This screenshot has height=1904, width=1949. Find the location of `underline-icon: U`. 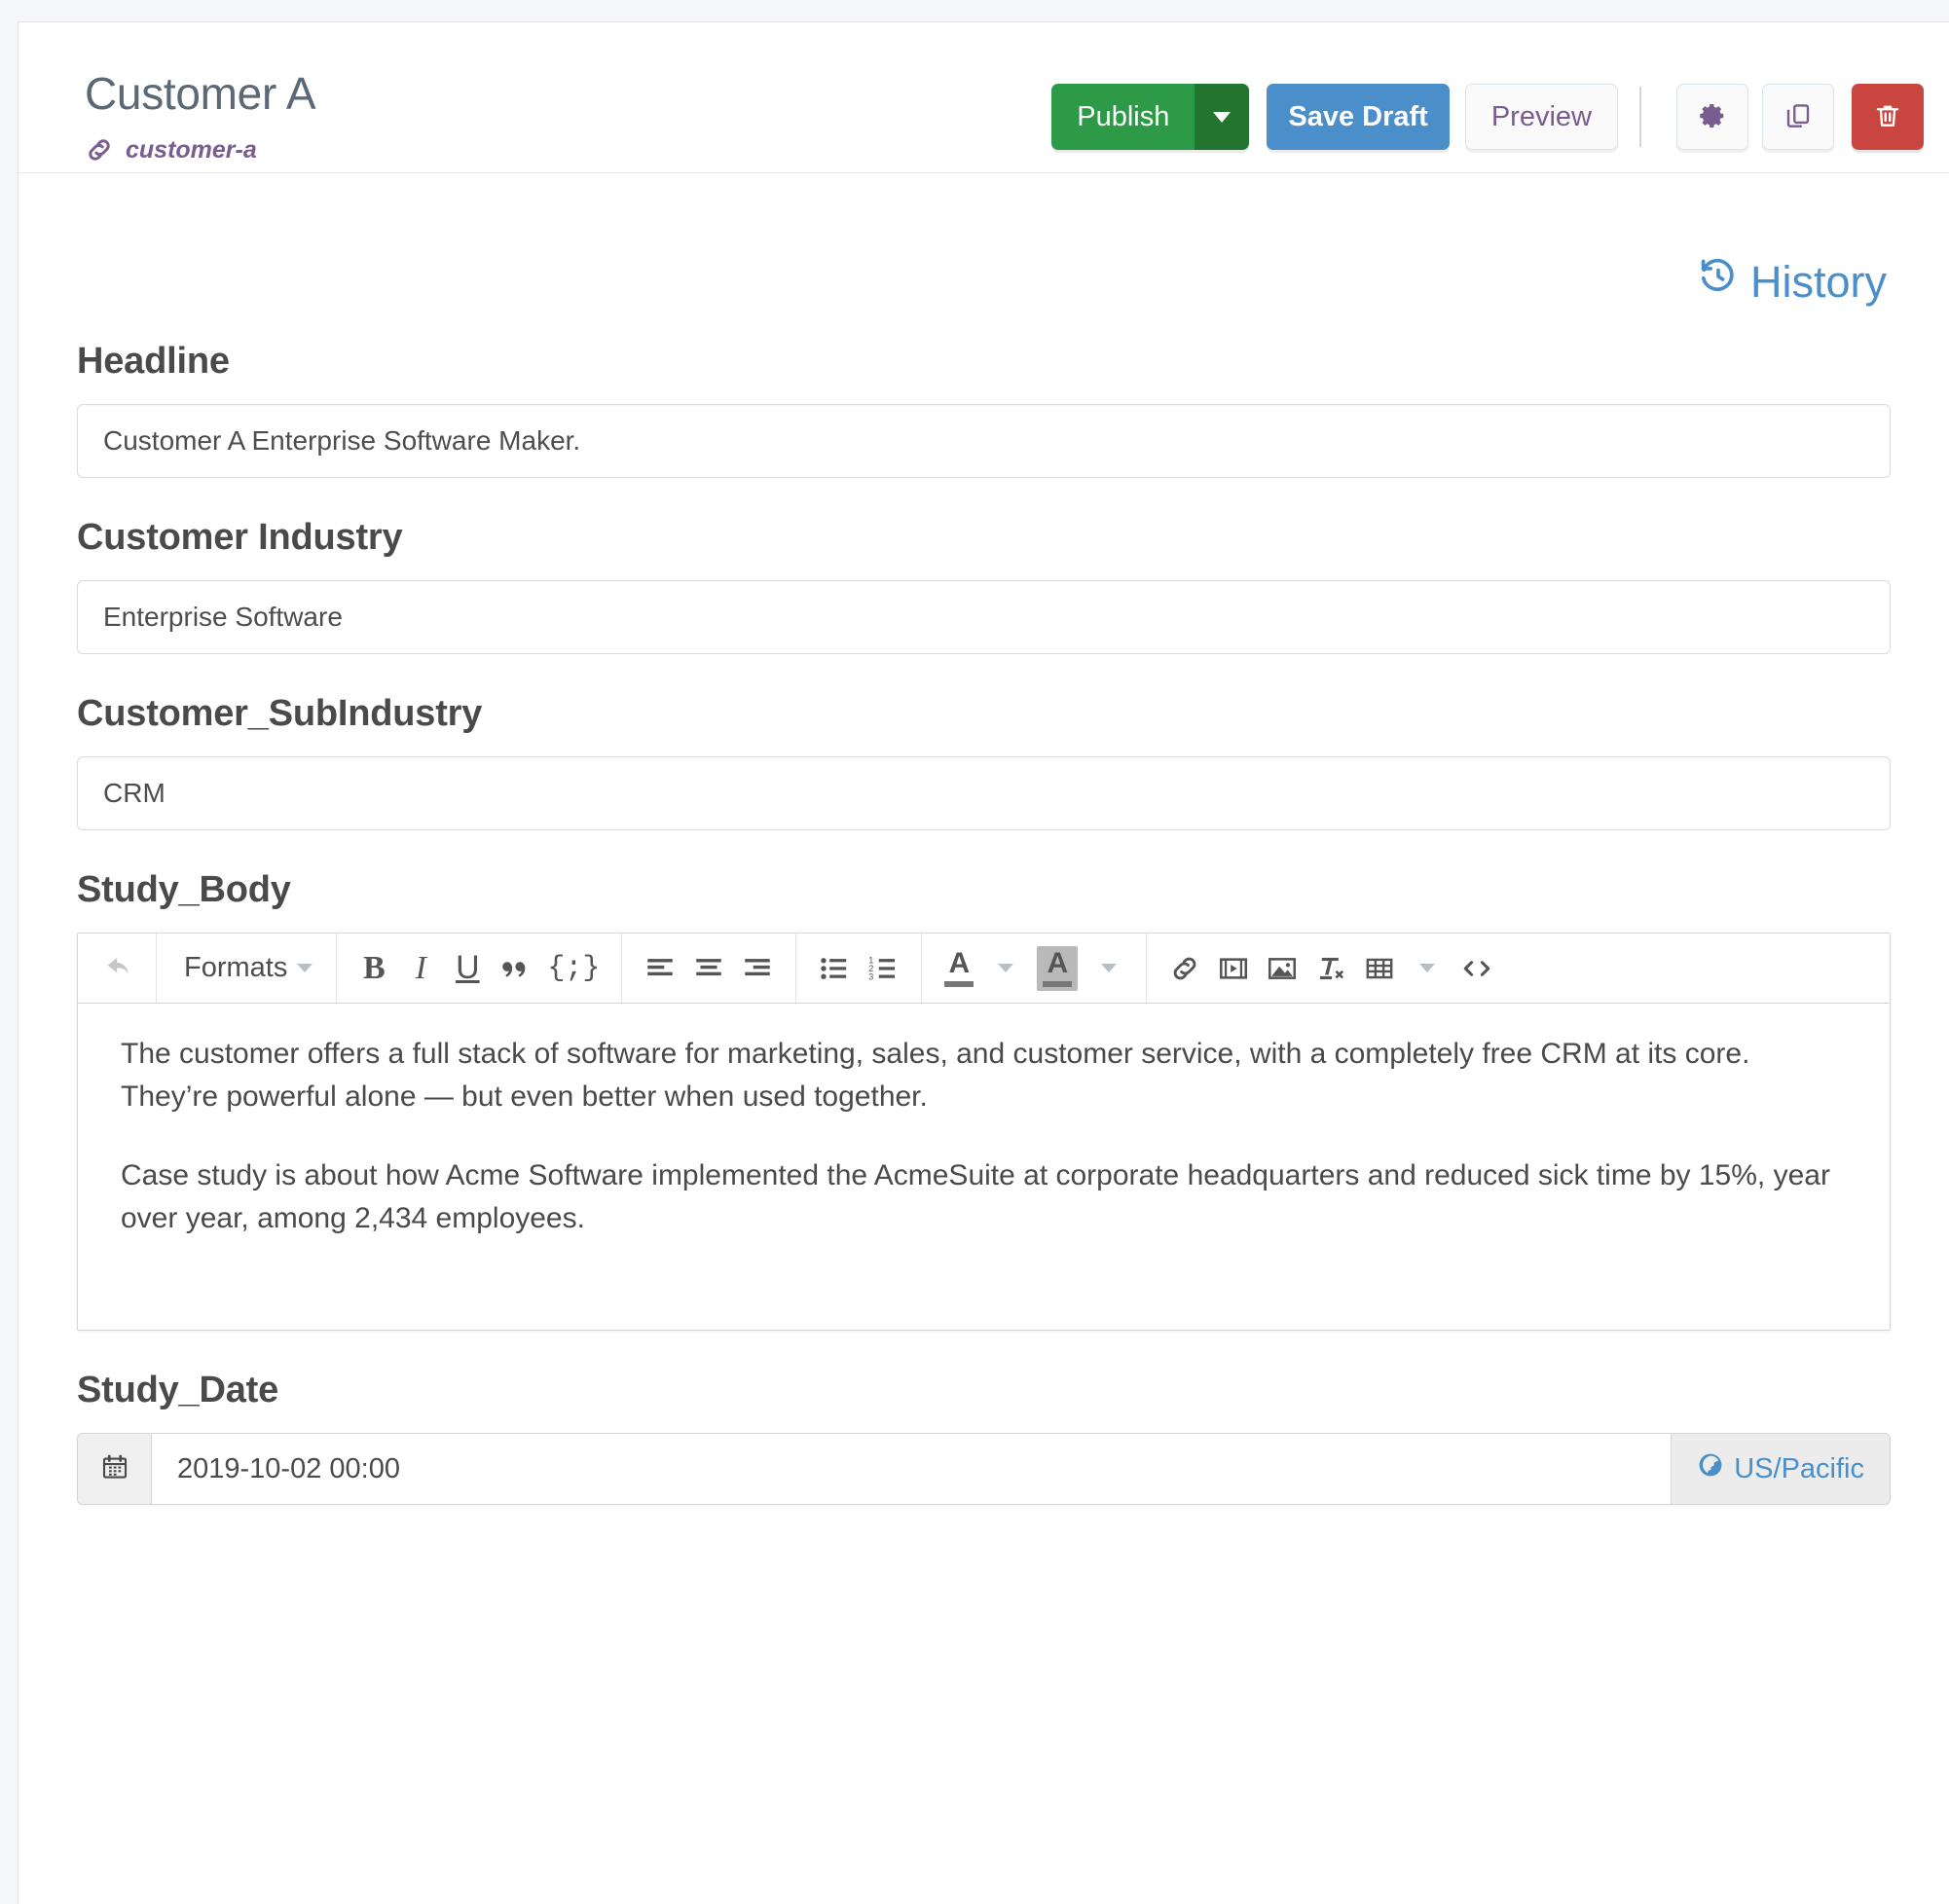

underline-icon: U is located at coordinates (467, 968).